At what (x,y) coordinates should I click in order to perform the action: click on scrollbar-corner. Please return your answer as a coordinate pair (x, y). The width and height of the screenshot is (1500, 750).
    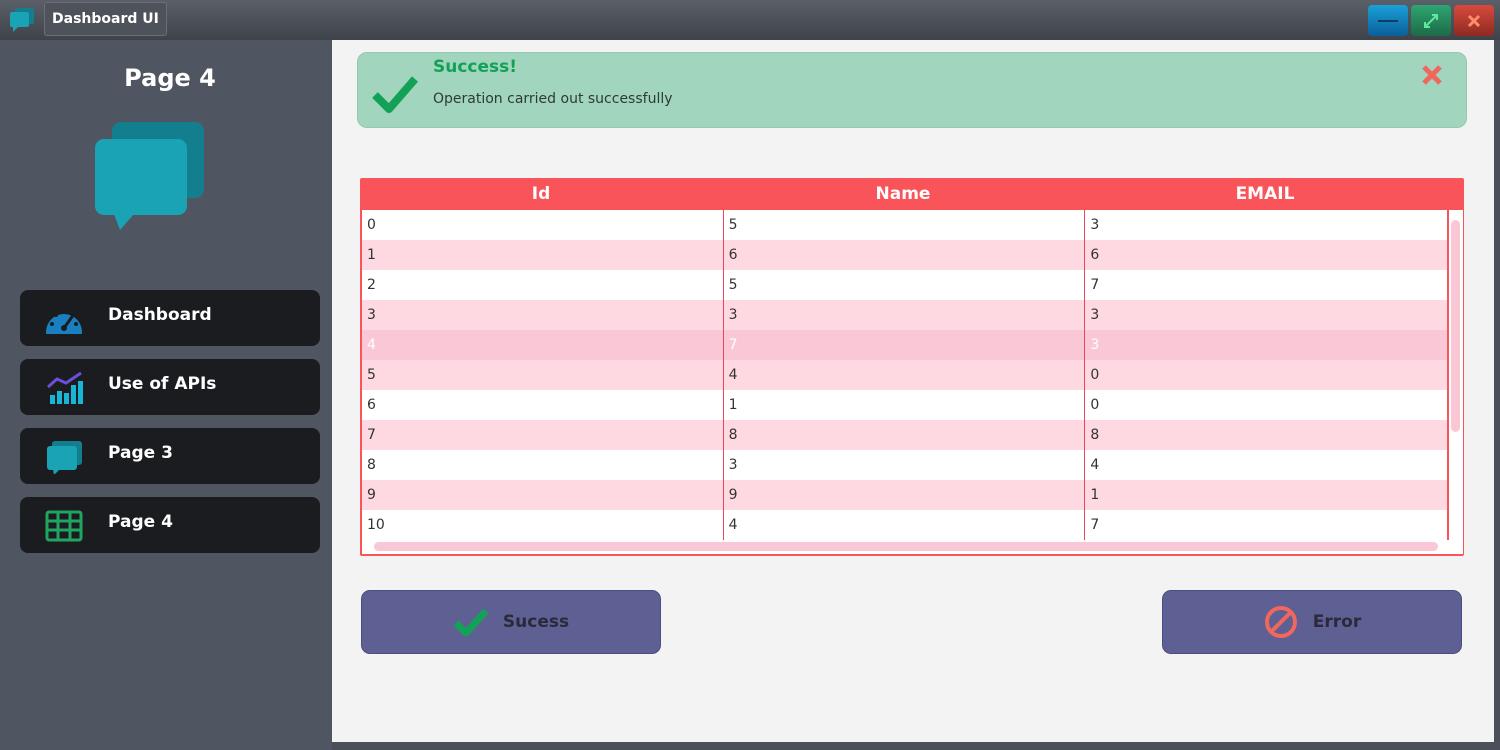
    Looking at the image, I should click on (1456, 547).